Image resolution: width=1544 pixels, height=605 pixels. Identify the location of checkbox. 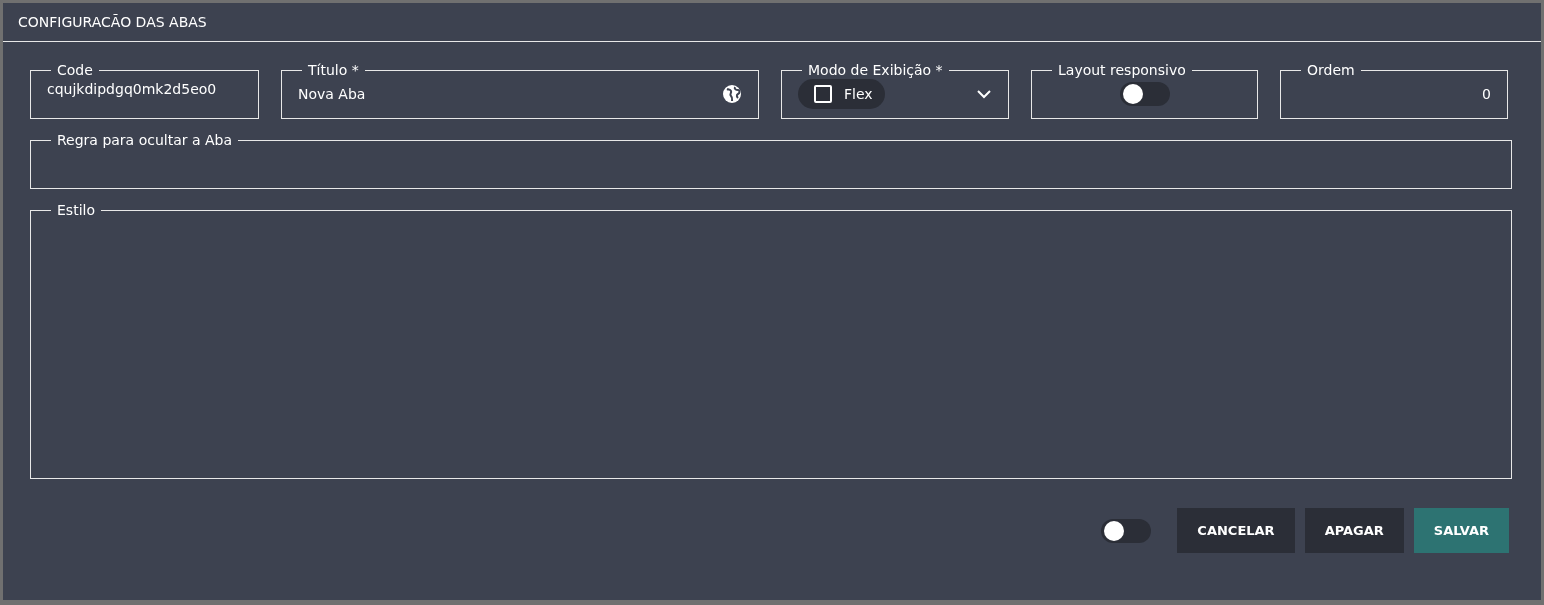
(823, 93).